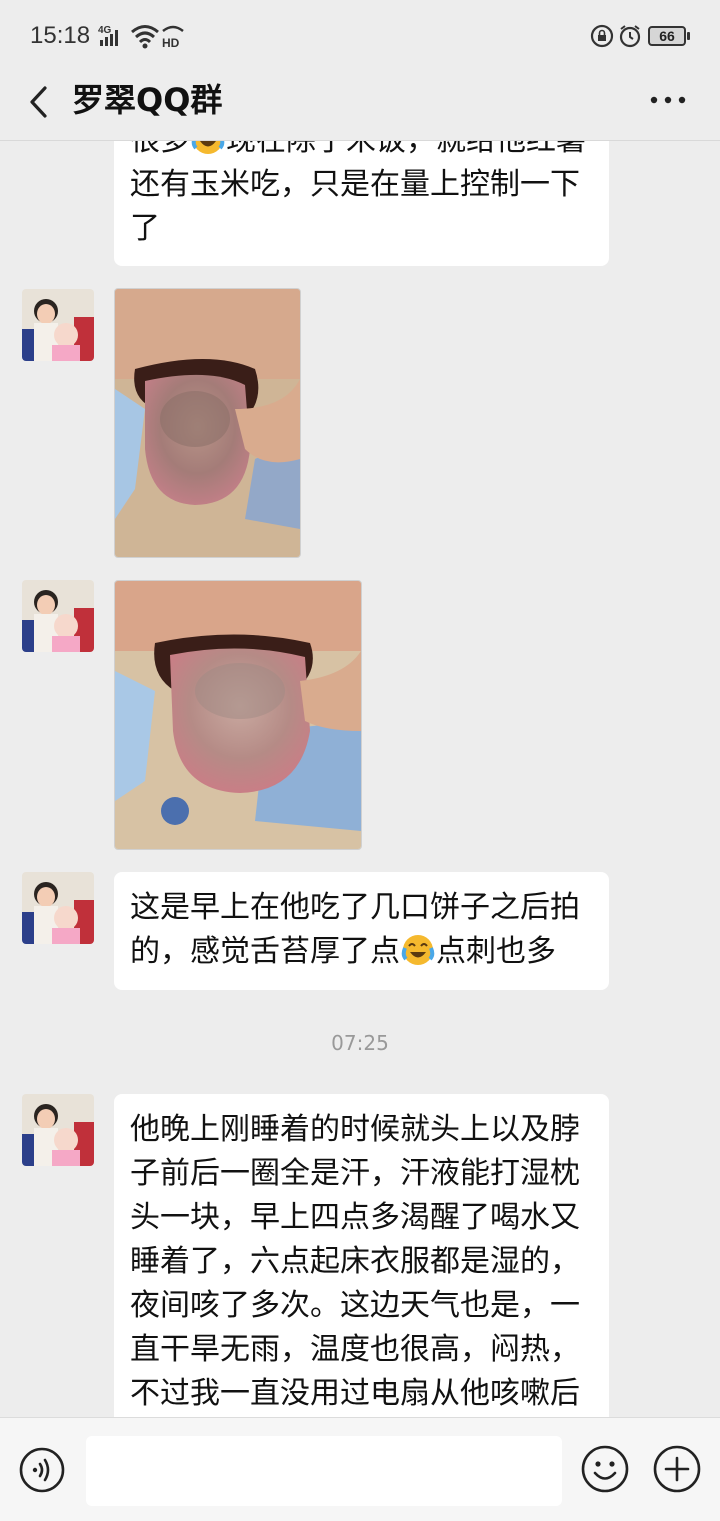 Image resolution: width=720 pixels, height=1521 pixels. I want to click on message-text: 很多, so click(160, 149).